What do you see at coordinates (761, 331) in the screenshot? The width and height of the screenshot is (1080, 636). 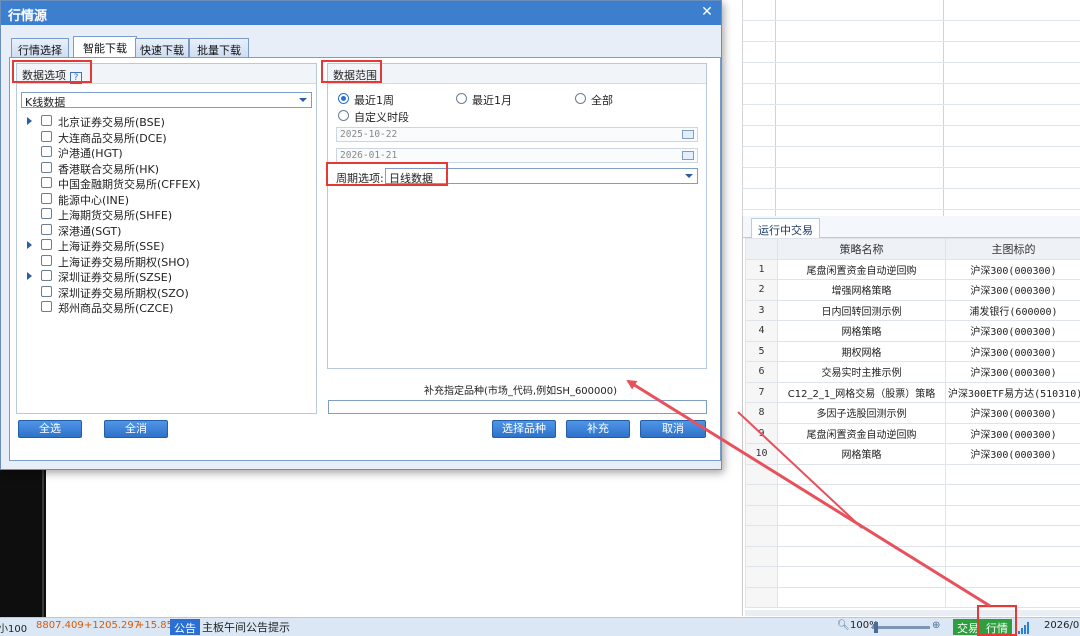 I see `row-index: 4` at bounding box center [761, 331].